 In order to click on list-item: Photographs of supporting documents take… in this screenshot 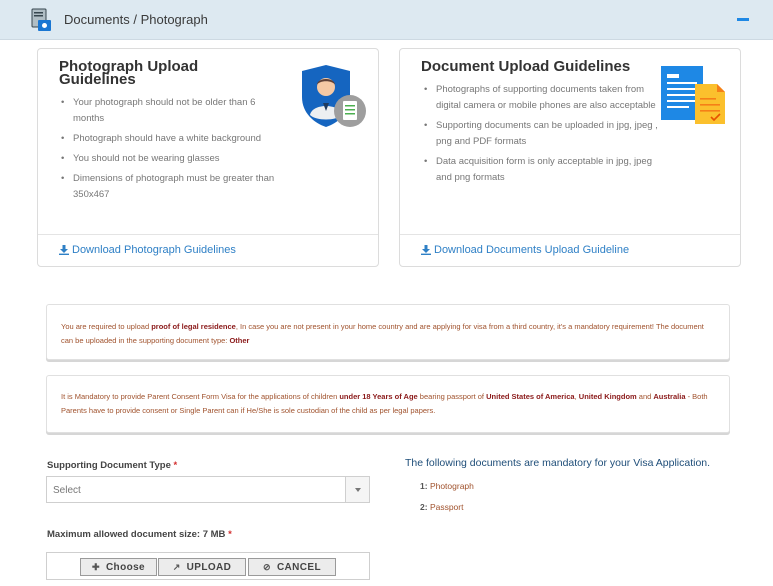, I will do `click(543, 98)`.